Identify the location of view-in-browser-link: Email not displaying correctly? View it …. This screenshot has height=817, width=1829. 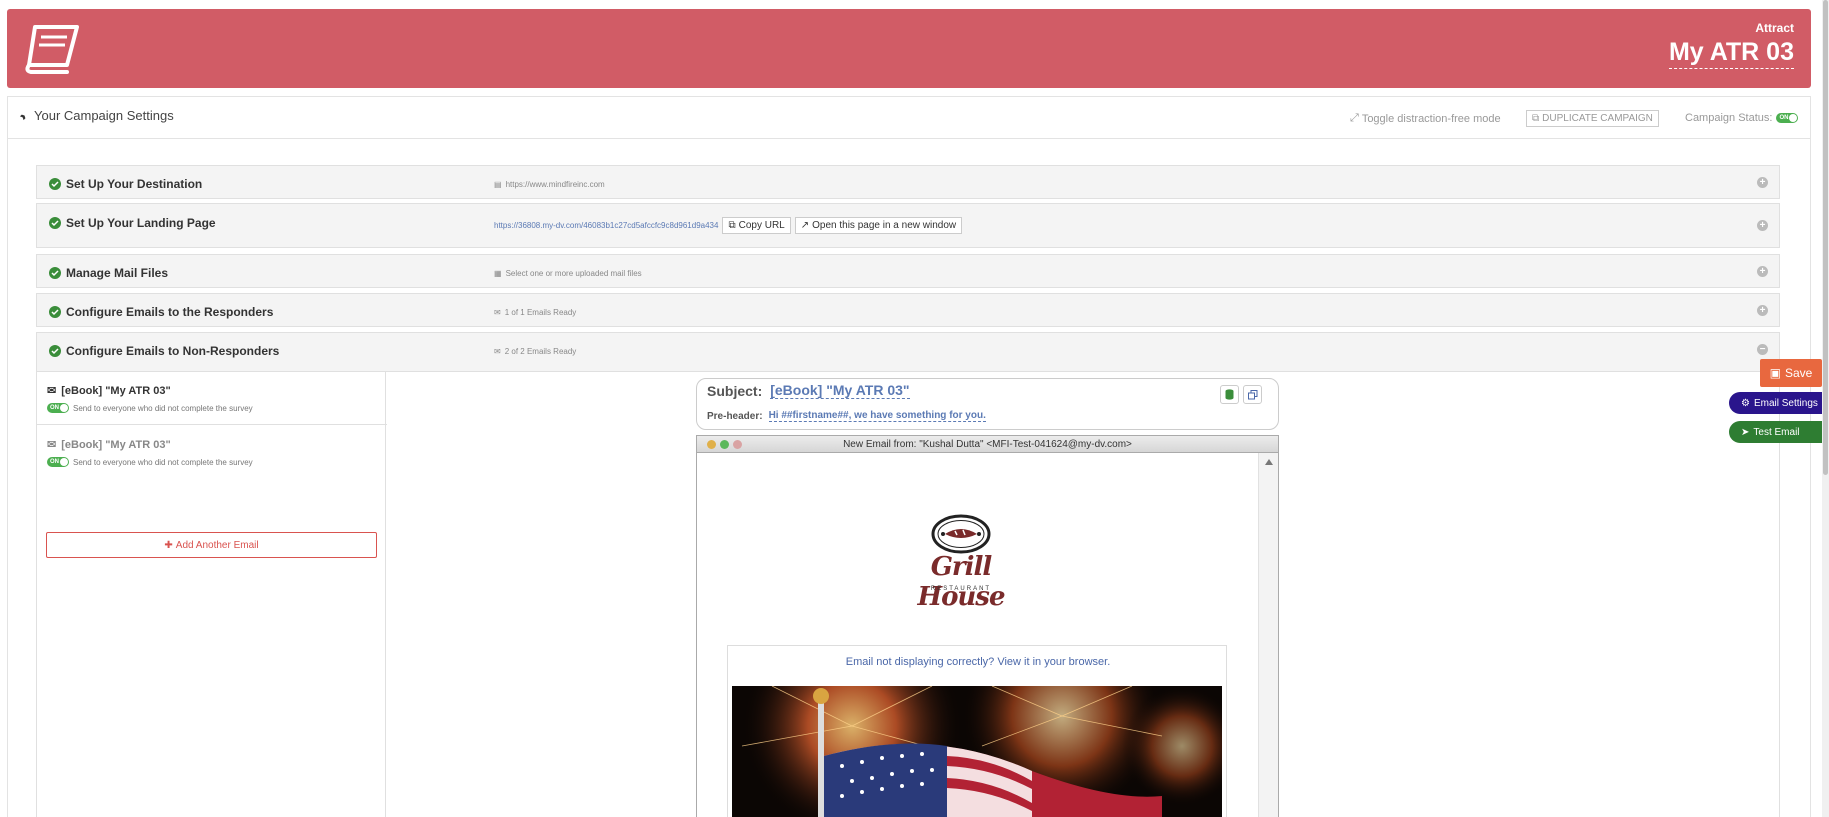
(978, 662).